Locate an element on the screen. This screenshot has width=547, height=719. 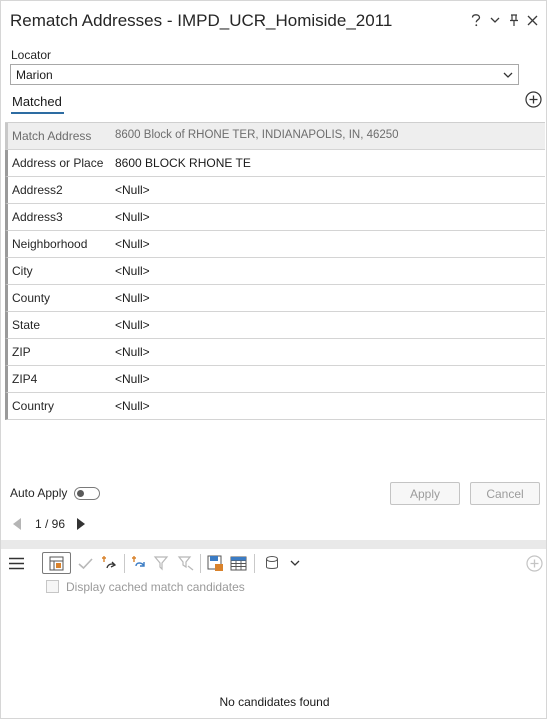
table-row: City <Null> is located at coordinates (275, 271).